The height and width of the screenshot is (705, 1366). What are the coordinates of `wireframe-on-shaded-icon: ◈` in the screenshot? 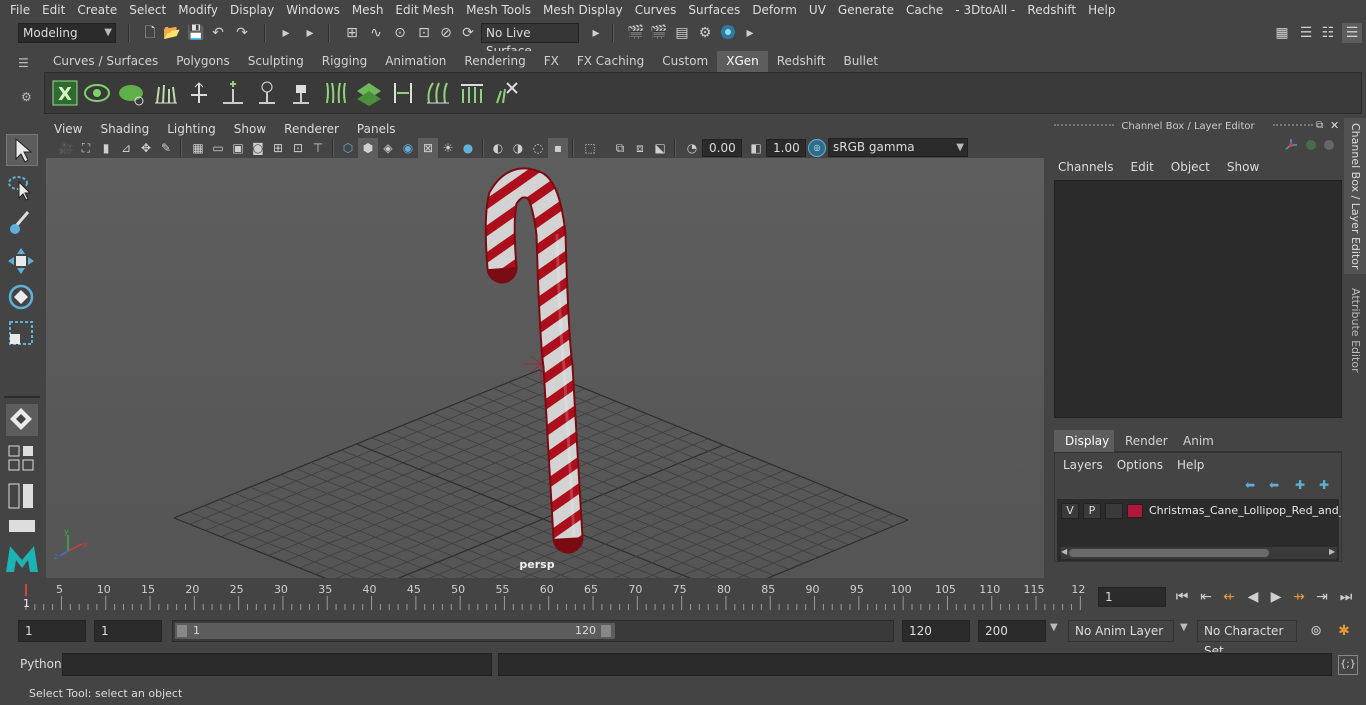 It's located at (388, 148).